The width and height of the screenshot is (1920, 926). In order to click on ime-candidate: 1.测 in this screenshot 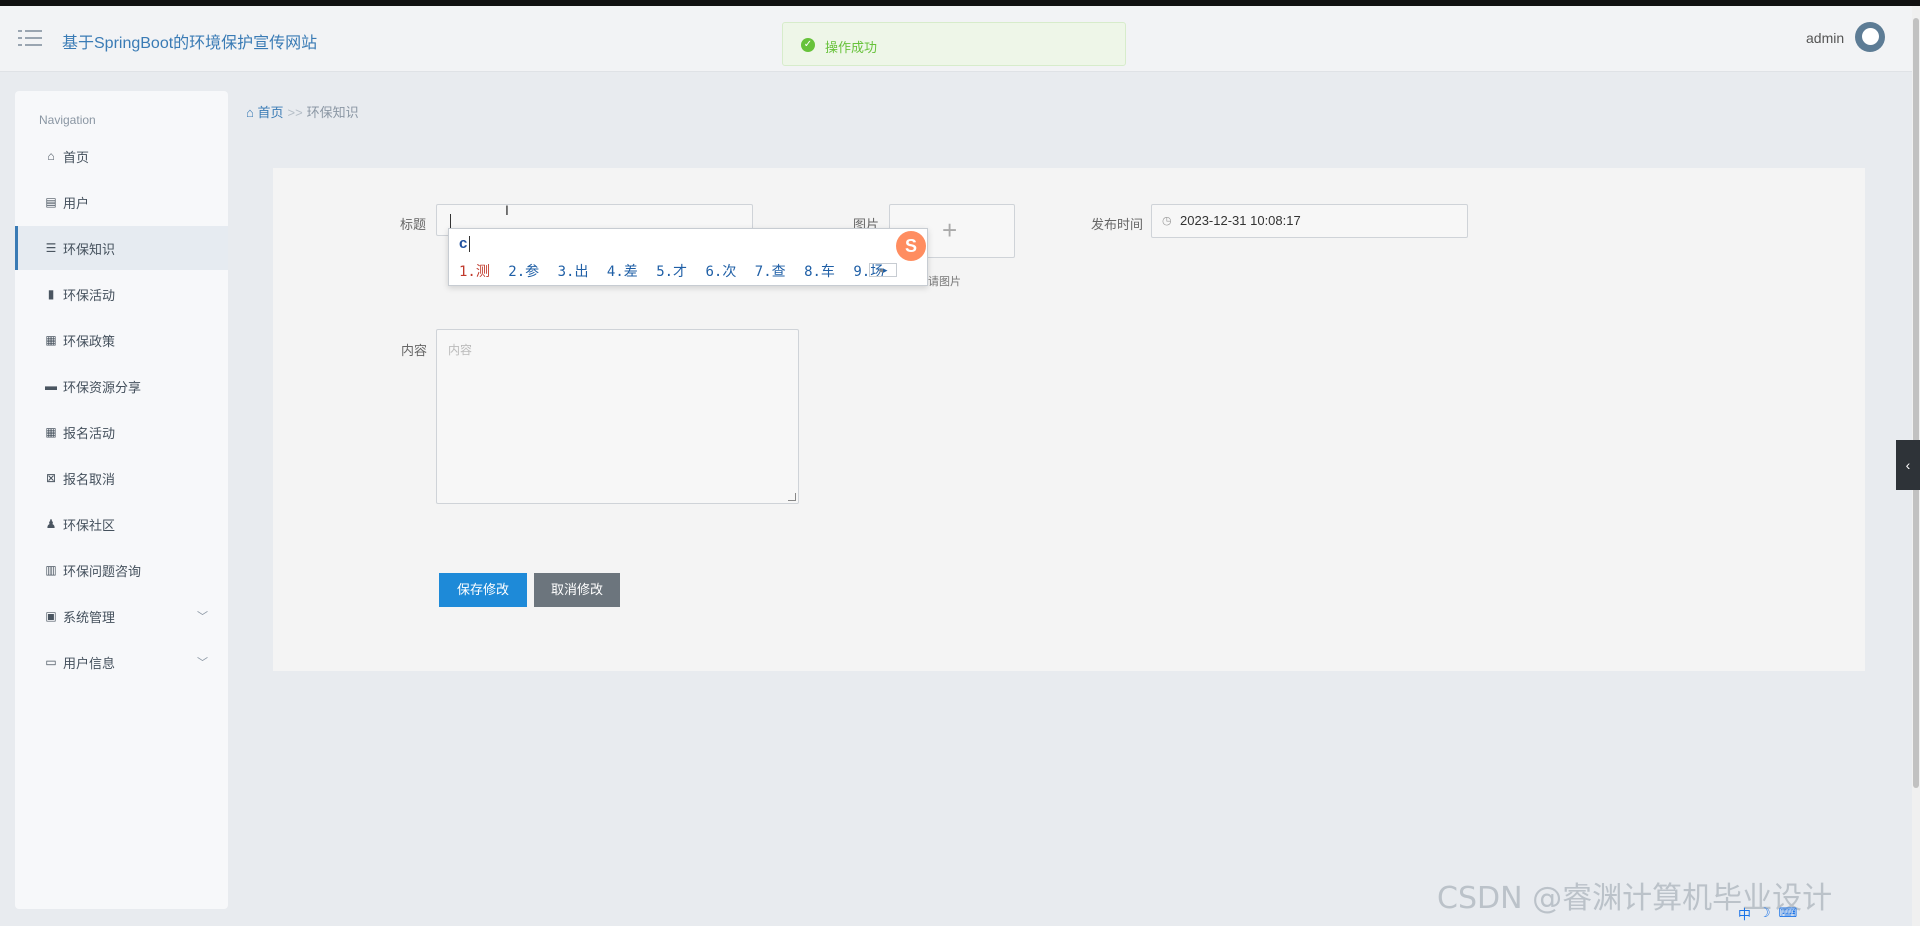, I will do `click(474, 272)`.